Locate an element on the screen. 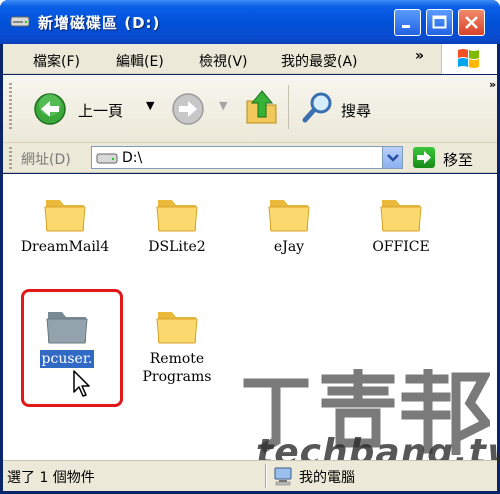 The height and width of the screenshot is (494, 500). search-icon is located at coordinates (317, 107).